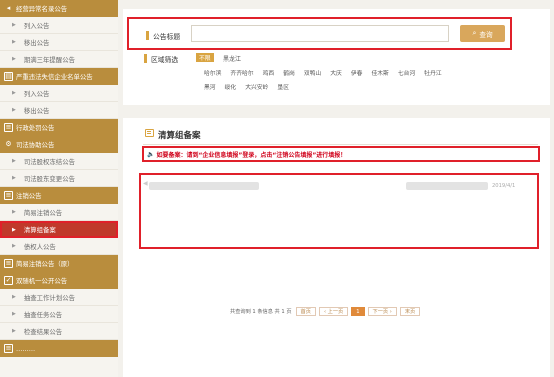 The height and width of the screenshot is (377, 554). What do you see at coordinates (283, 86) in the screenshot?
I see `city-link: 垦区` at bounding box center [283, 86].